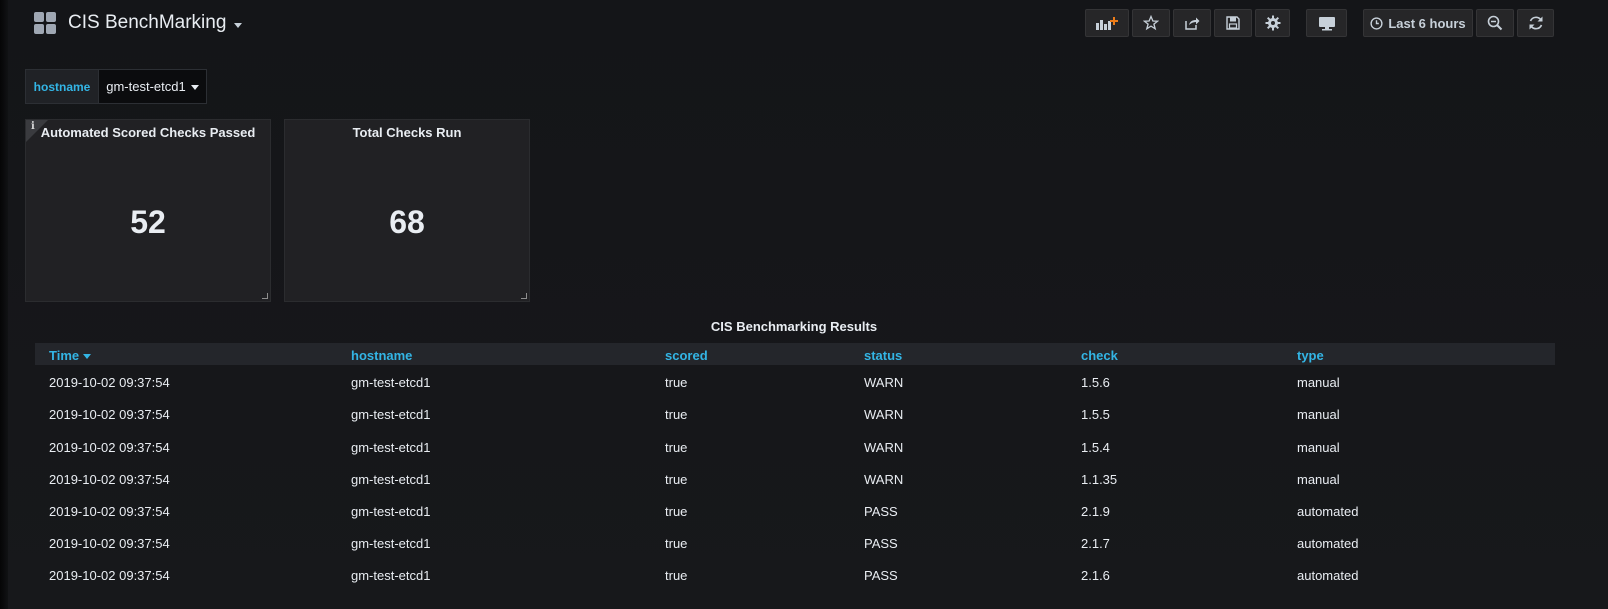  I want to click on column-header-check: check, so click(1099, 355).